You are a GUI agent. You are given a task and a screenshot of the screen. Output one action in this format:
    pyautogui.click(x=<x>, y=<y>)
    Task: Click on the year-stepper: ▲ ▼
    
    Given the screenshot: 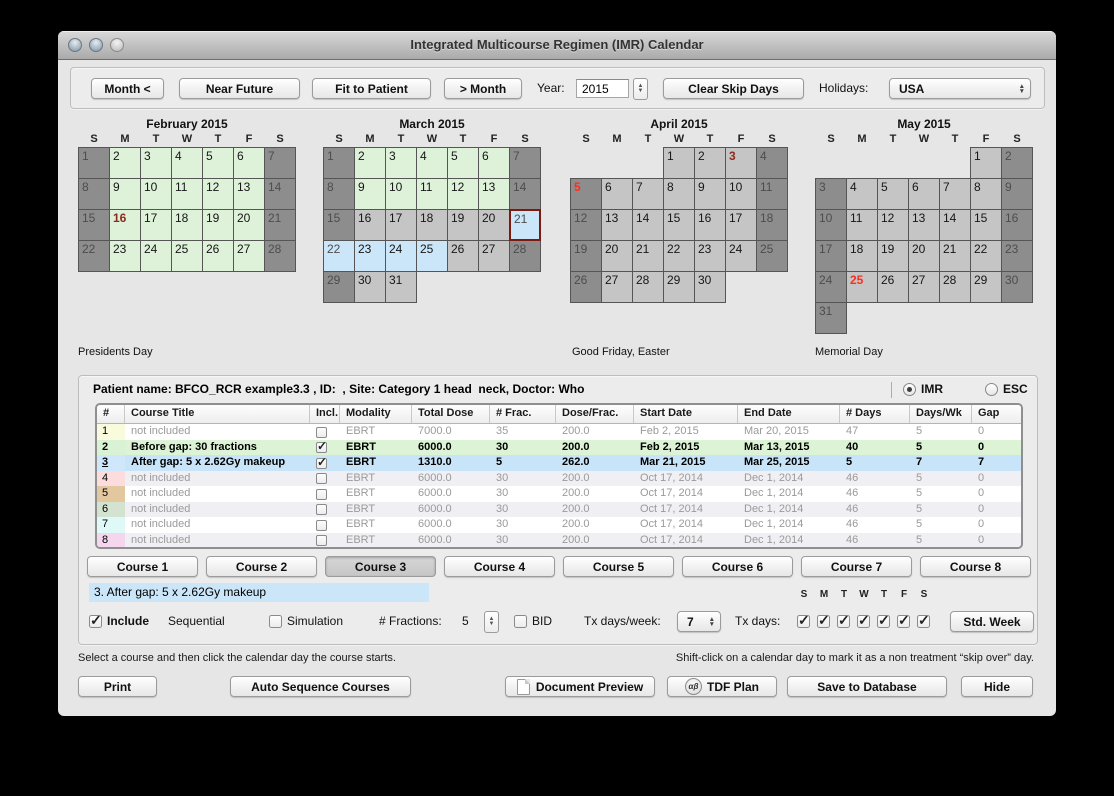 What is the action you would take?
    pyautogui.click(x=640, y=89)
    